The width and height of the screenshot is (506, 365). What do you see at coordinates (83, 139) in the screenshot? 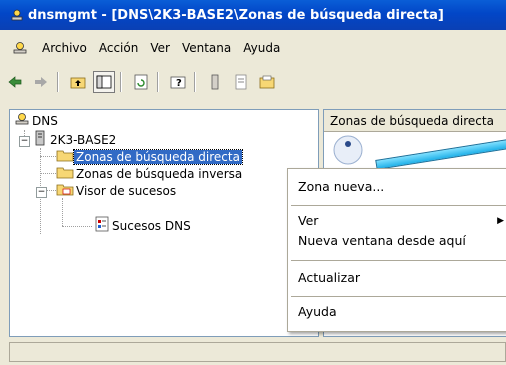
I see `tree-label-server: 2K3-BASE2` at bounding box center [83, 139].